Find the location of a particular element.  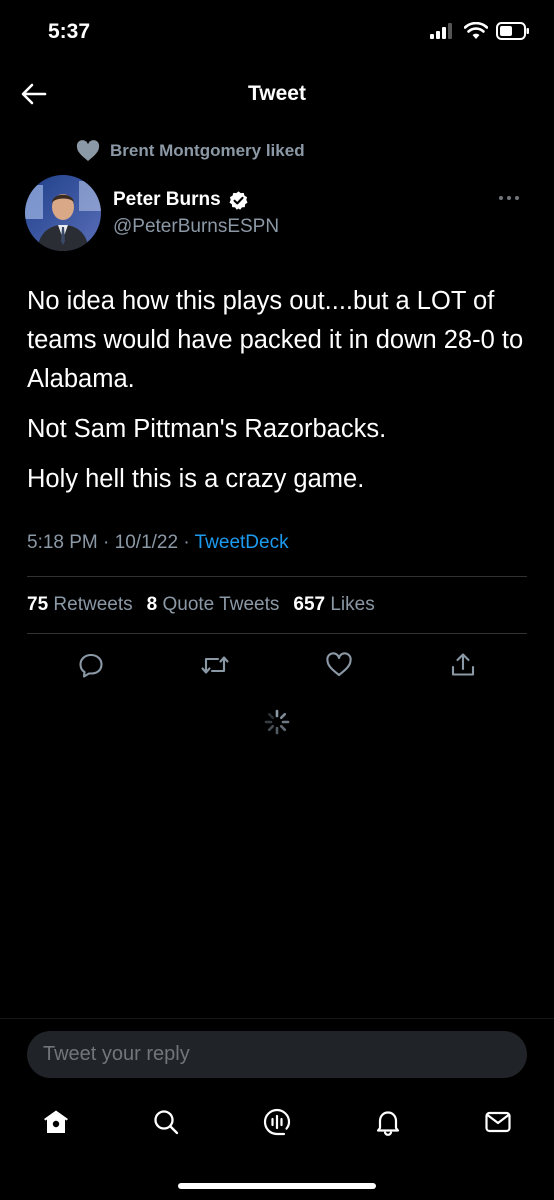

avatar-image is located at coordinates (63, 213).